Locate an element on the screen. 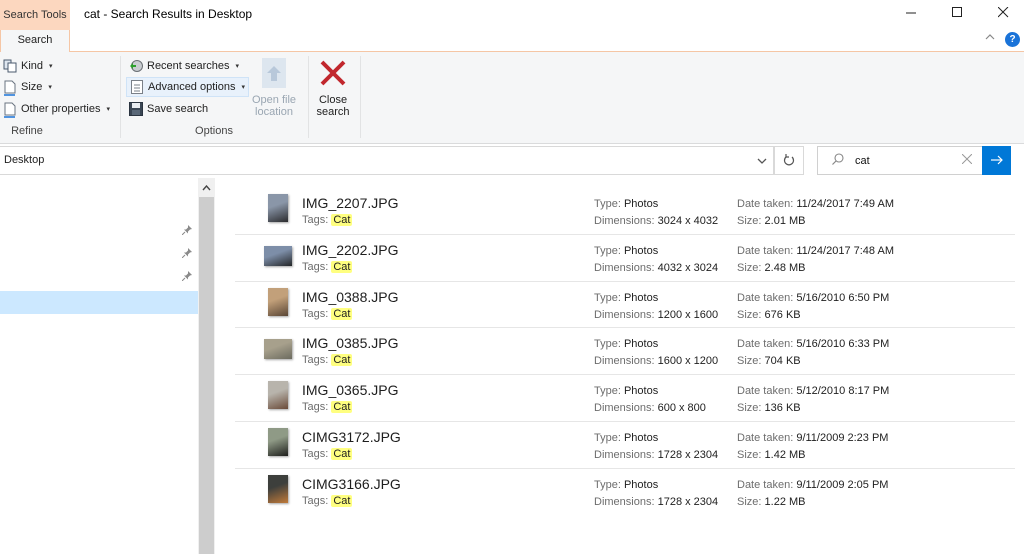 Image resolution: width=1024 pixels, height=554 pixels. size-button: Size ▾ is located at coordinates (27, 87).